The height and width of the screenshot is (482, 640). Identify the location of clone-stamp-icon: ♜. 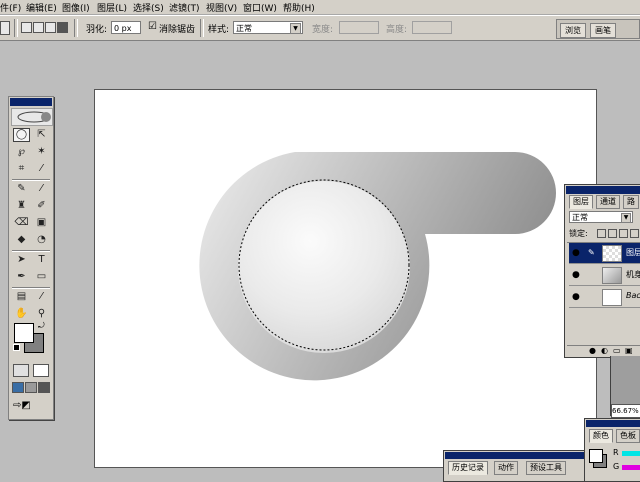
(21, 206).